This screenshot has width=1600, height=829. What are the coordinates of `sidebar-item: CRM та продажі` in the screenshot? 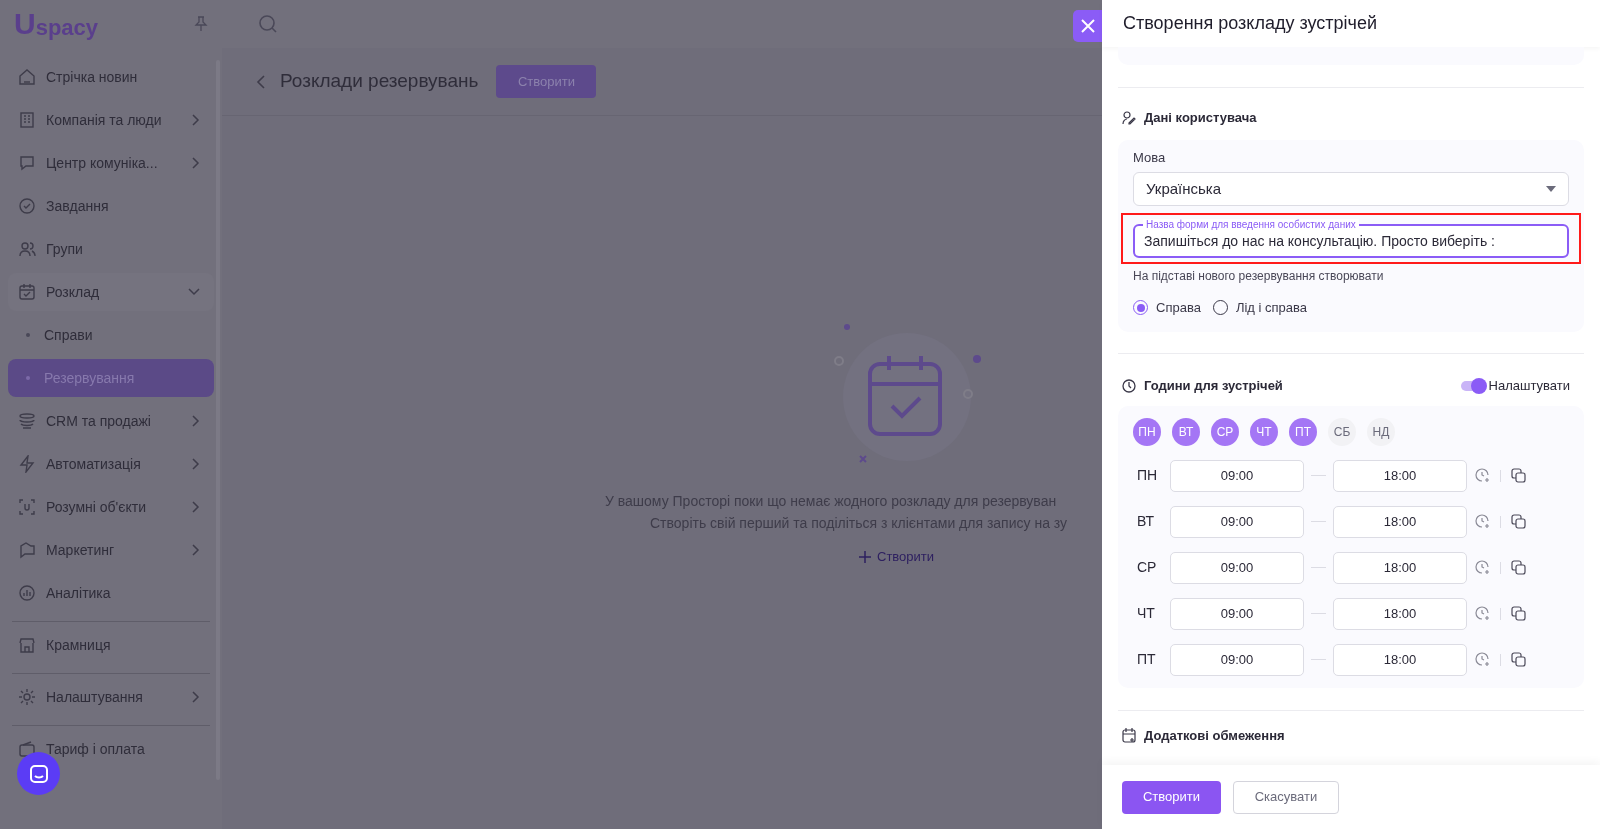 It's located at (111, 421).